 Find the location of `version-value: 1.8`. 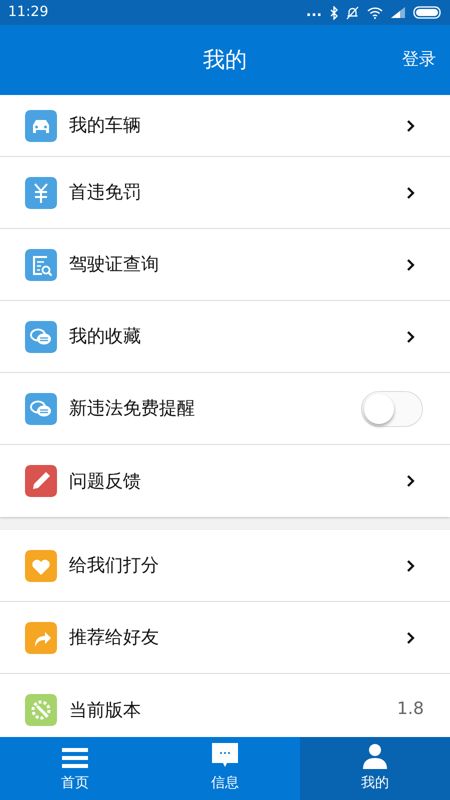

version-value: 1.8 is located at coordinates (410, 710).